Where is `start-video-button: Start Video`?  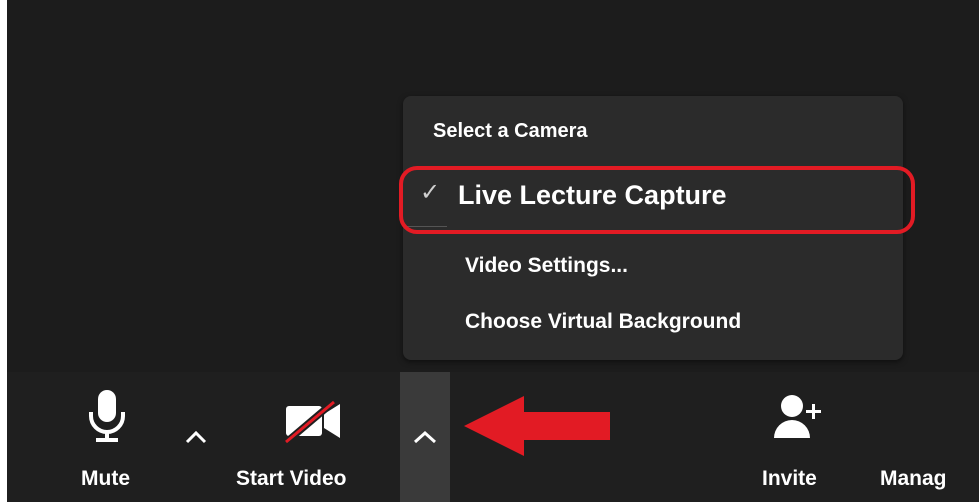
start-video-button: Start Video is located at coordinates (312, 437).